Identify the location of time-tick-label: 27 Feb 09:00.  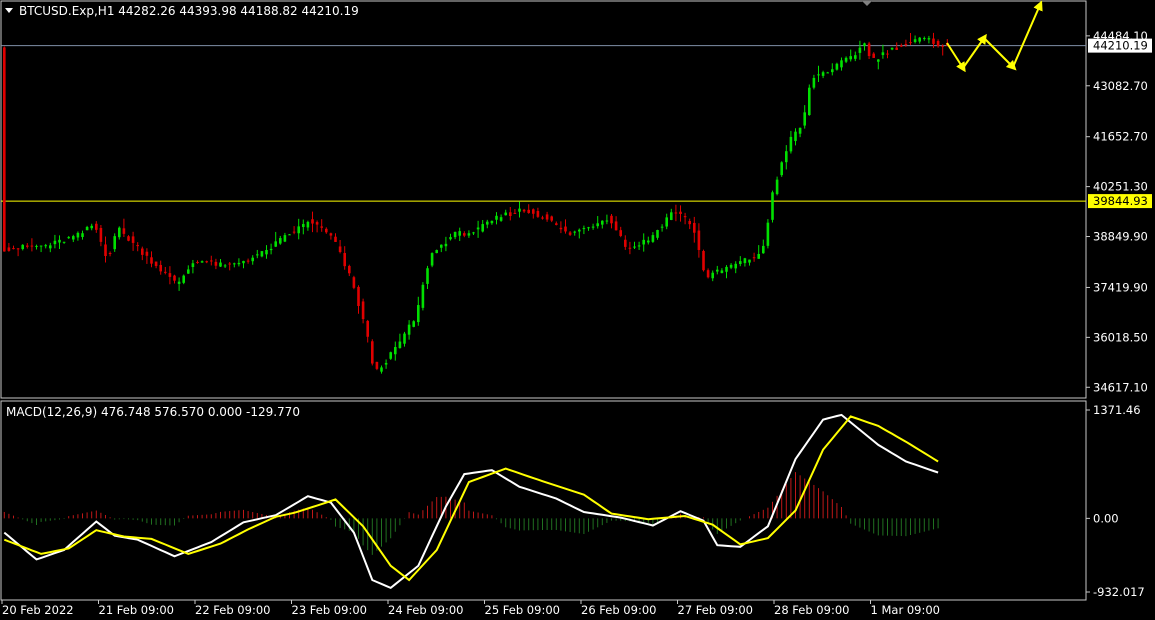
(715, 610).